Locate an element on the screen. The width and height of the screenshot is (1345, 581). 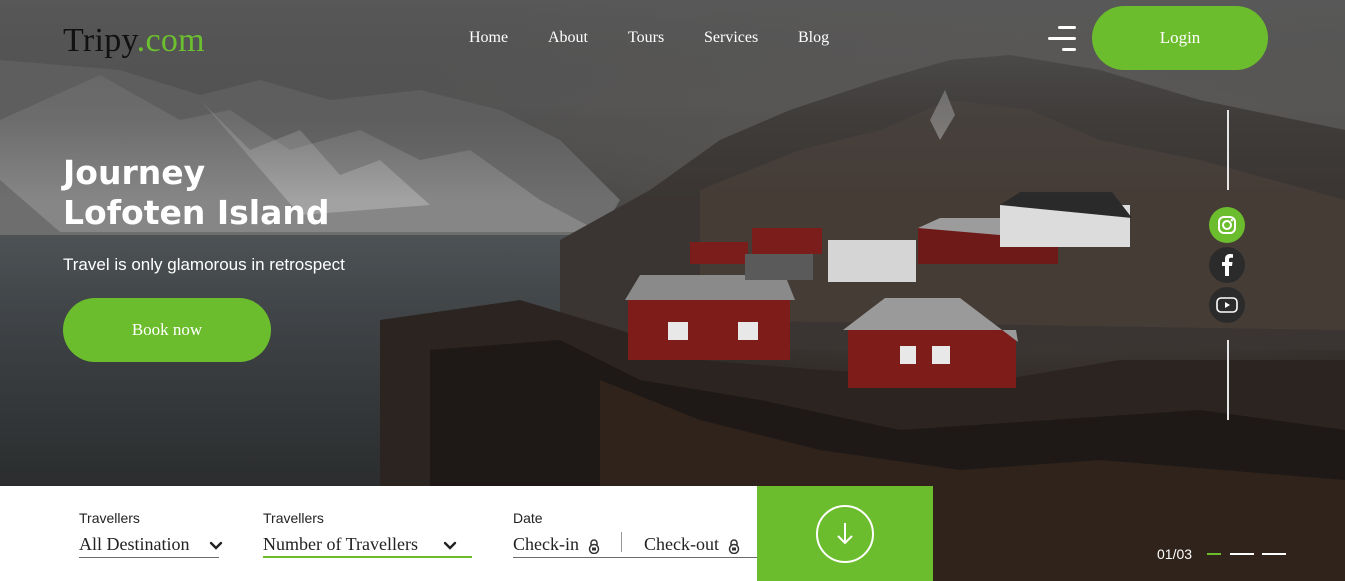
destination-select: All Destination is located at coordinates (134, 544).